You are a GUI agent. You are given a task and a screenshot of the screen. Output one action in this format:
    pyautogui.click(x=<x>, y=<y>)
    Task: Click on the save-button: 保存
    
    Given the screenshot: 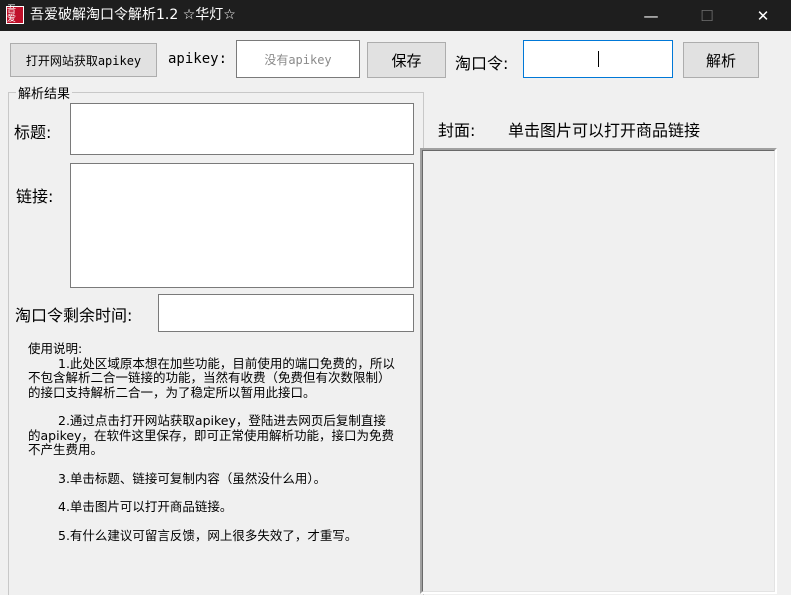 What is the action you would take?
    pyautogui.click(x=406, y=60)
    